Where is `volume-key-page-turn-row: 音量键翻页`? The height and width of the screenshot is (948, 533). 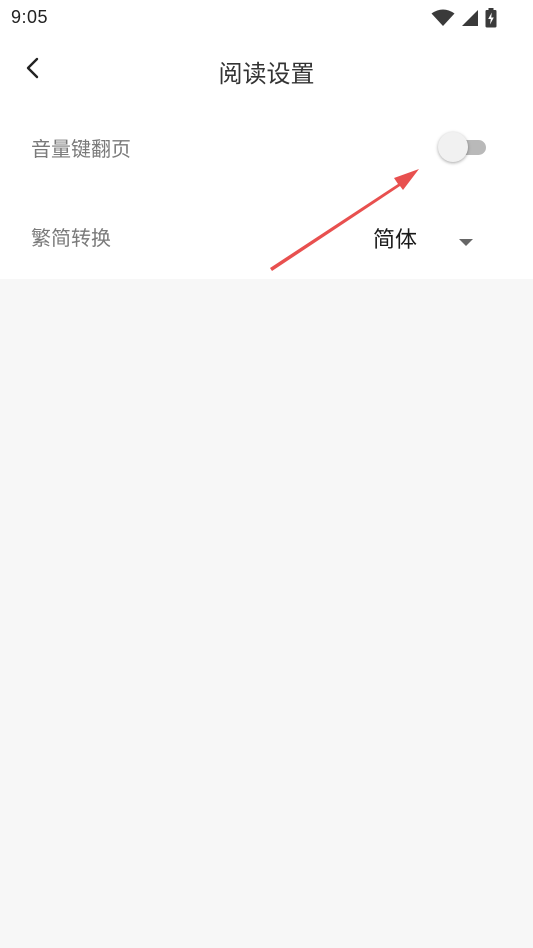
volume-key-page-turn-row: 音量键翻页 is located at coordinates (266, 147).